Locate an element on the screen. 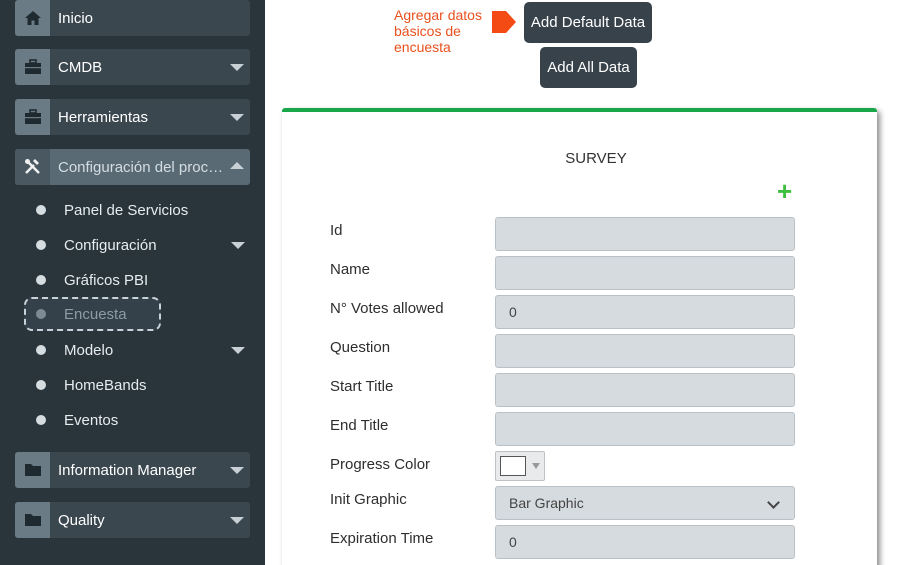  end-title-input is located at coordinates (645, 429).